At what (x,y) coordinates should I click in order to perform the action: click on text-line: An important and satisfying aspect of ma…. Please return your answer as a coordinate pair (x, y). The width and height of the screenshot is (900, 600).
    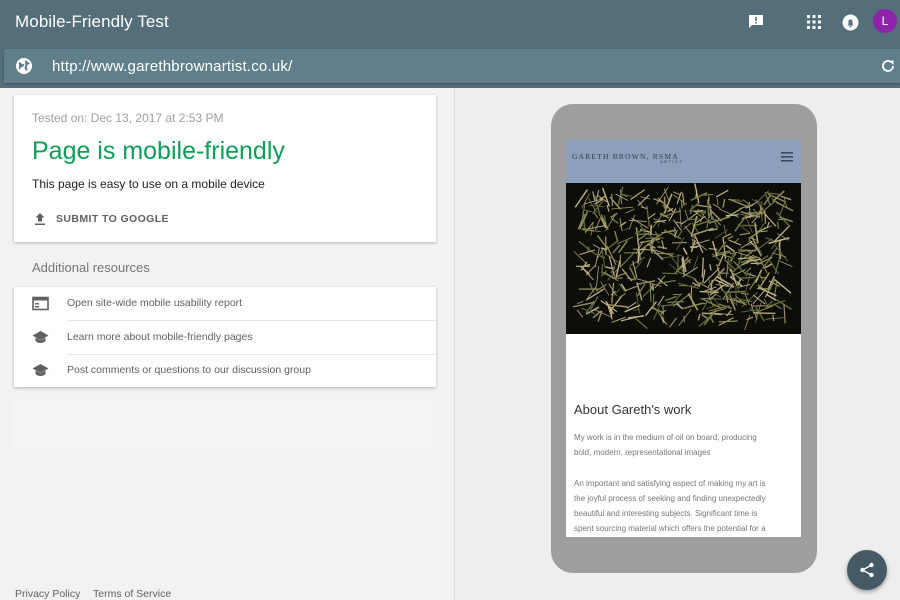
    Looking at the image, I should click on (670, 483).